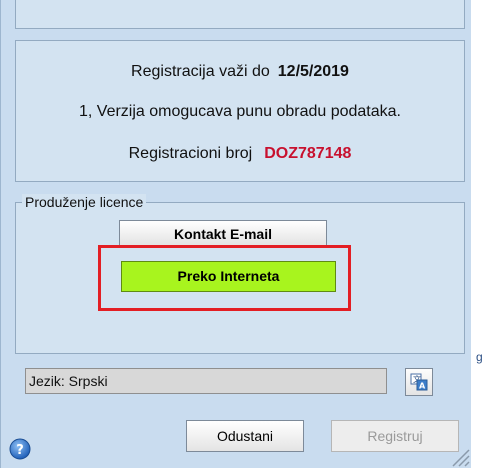  What do you see at coordinates (479, 357) in the screenshot?
I see `background-text-fragment: g` at bounding box center [479, 357].